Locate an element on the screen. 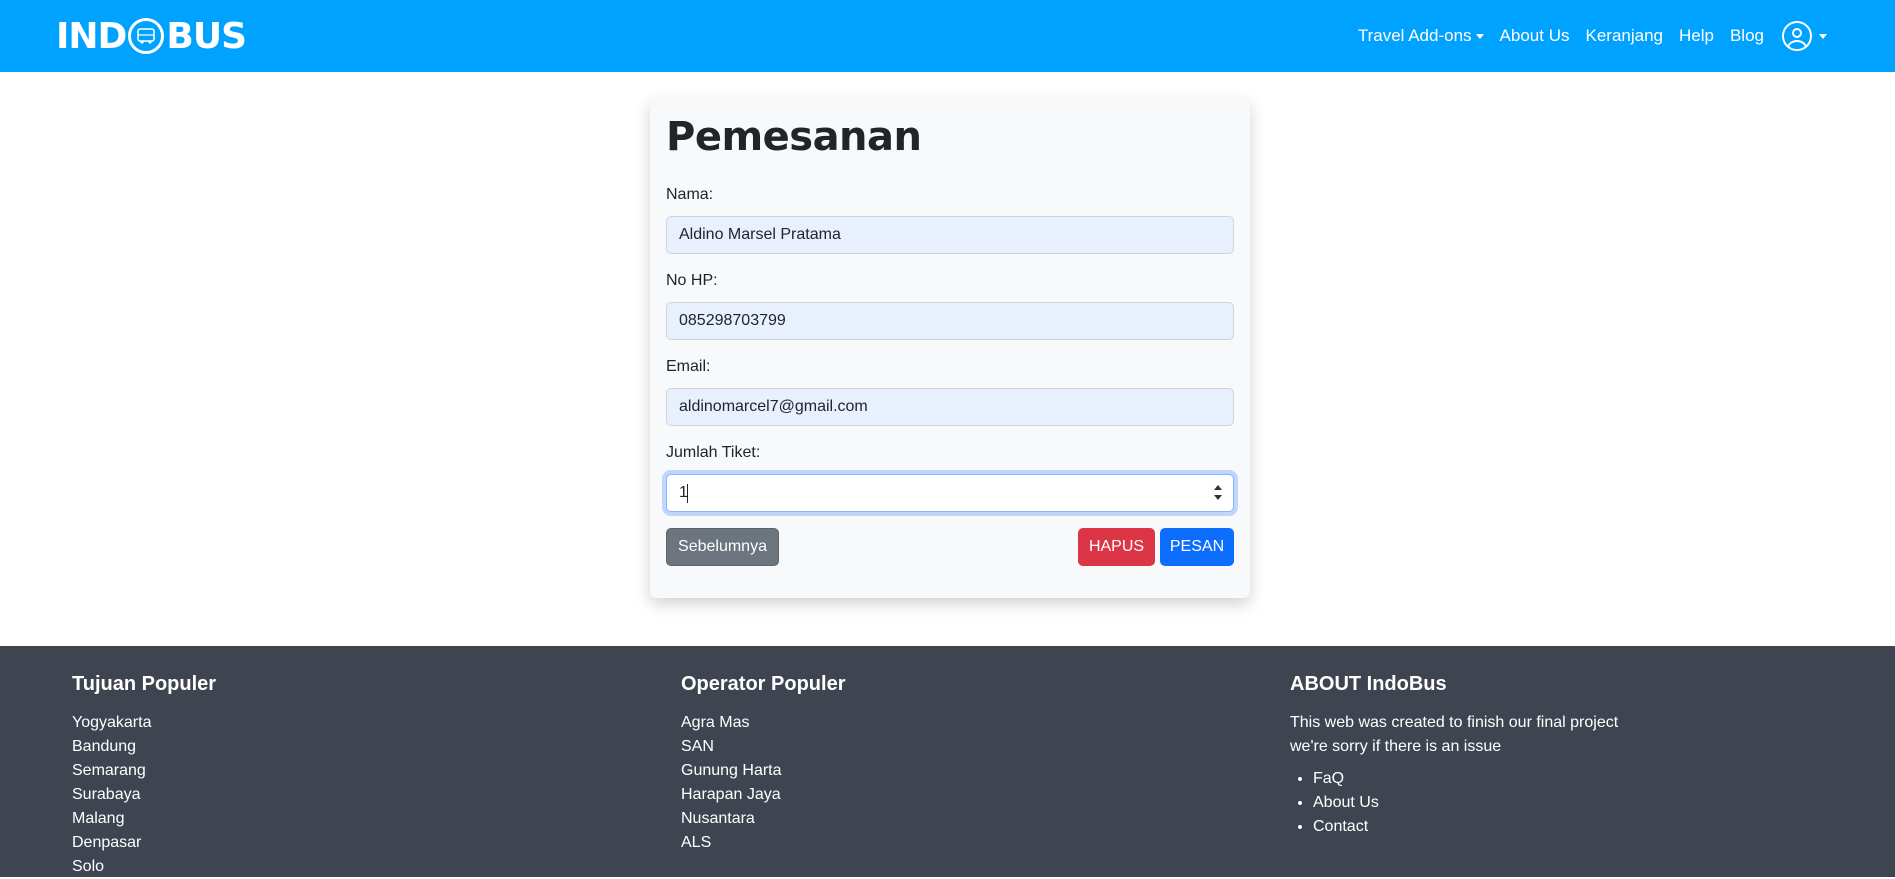 The width and height of the screenshot is (1895, 879). nav-about-us: About Us is located at coordinates (1535, 36).